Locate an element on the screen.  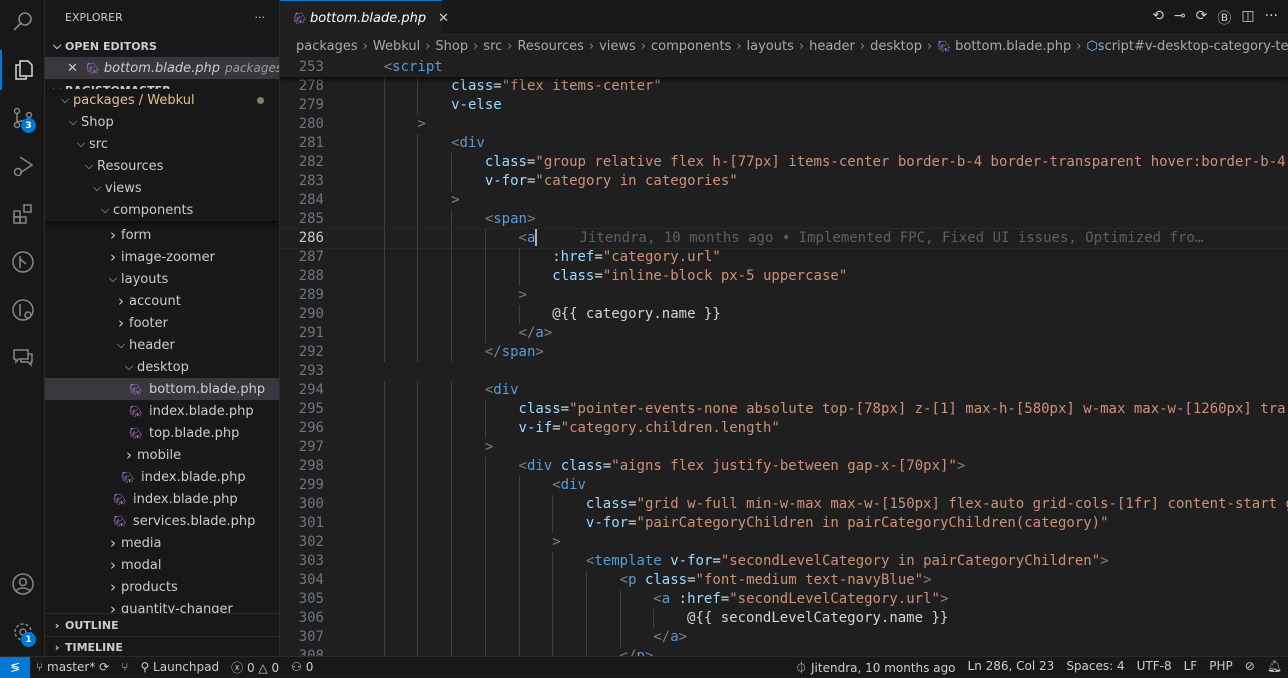
cursor-position: Ln 286, Col 23 is located at coordinates (1011, 667).